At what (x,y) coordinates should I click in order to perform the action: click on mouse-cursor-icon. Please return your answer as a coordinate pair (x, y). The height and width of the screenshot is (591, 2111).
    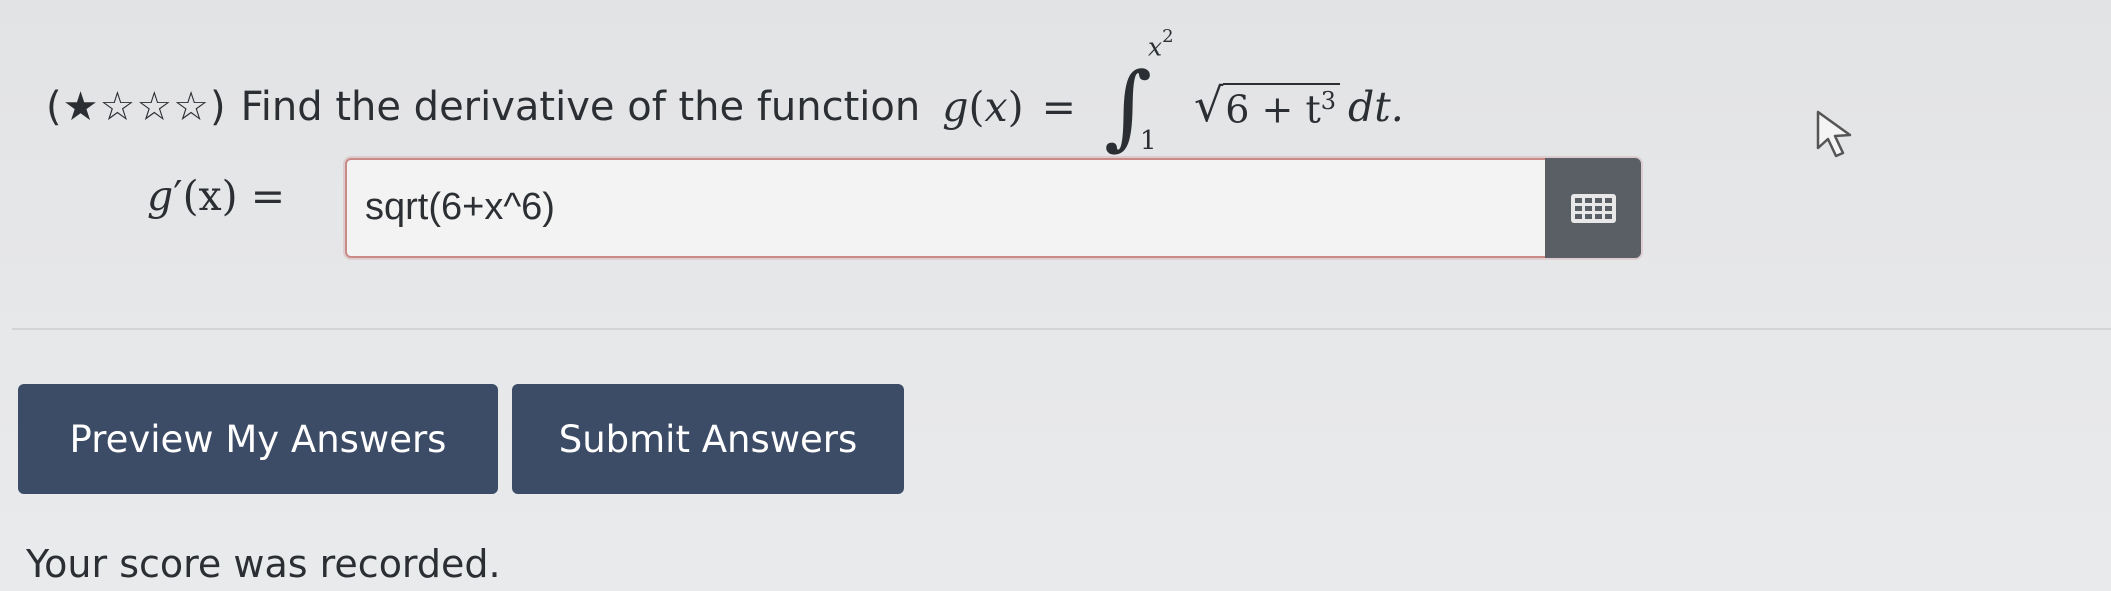
    Looking at the image, I should click on (1834, 134).